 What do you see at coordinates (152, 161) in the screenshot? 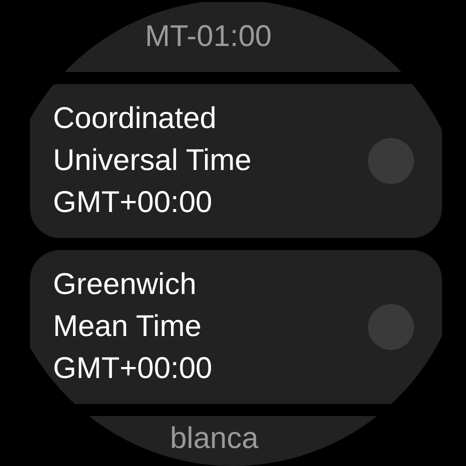
I see `time-zone-text: Universal Time` at bounding box center [152, 161].